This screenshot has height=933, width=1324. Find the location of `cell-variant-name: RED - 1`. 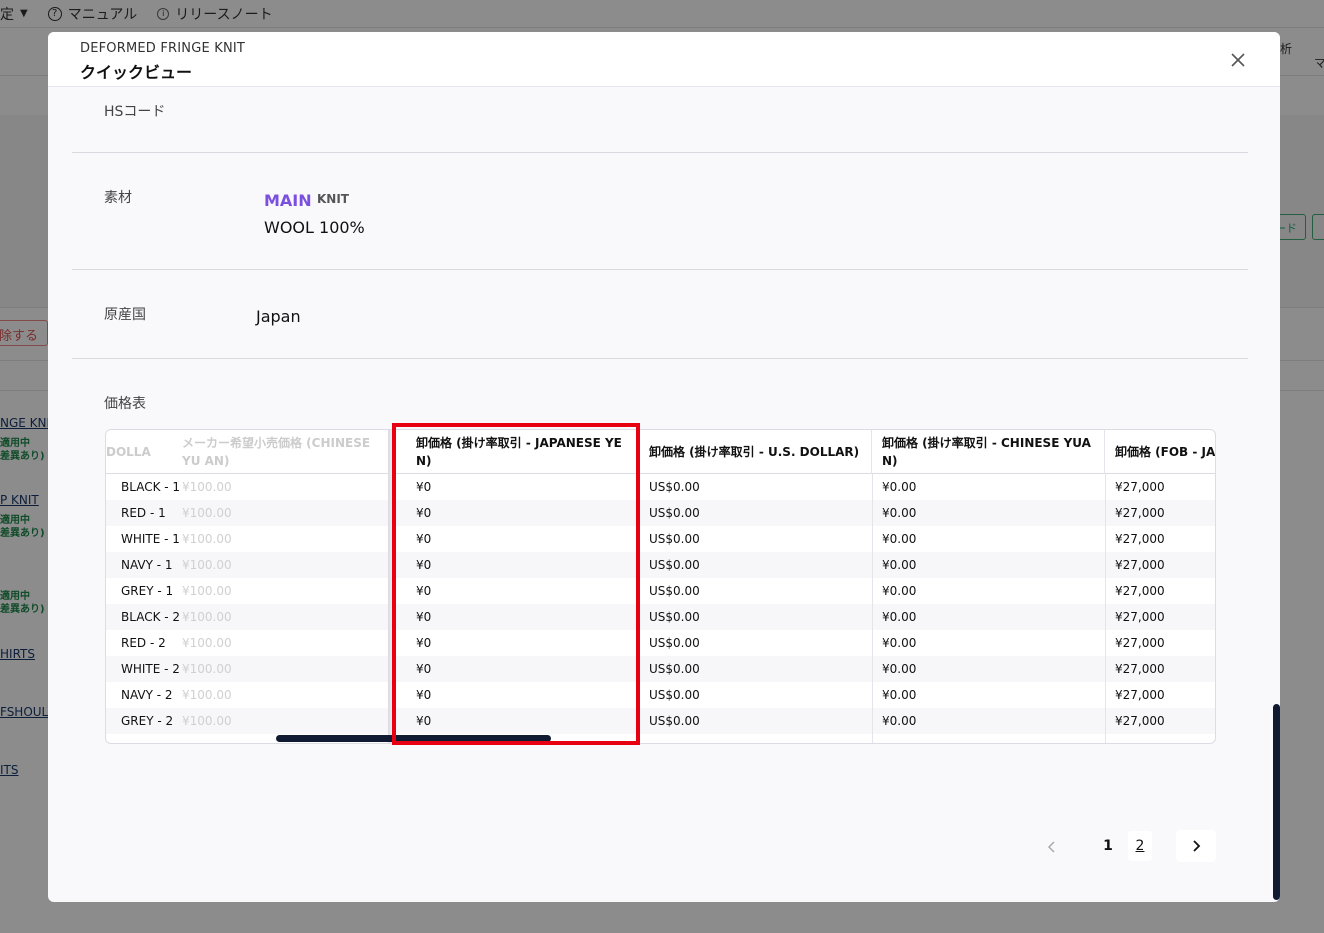

cell-variant-name: RED - 1 is located at coordinates (143, 513).